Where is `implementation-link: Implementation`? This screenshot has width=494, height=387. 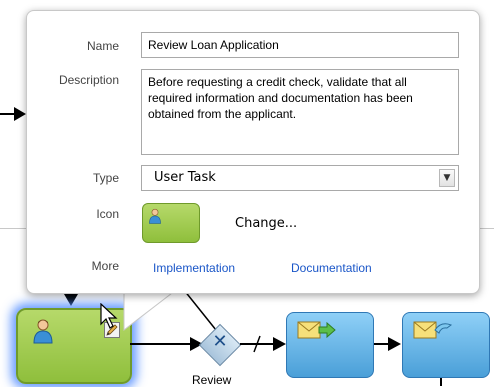 implementation-link: Implementation is located at coordinates (194, 268).